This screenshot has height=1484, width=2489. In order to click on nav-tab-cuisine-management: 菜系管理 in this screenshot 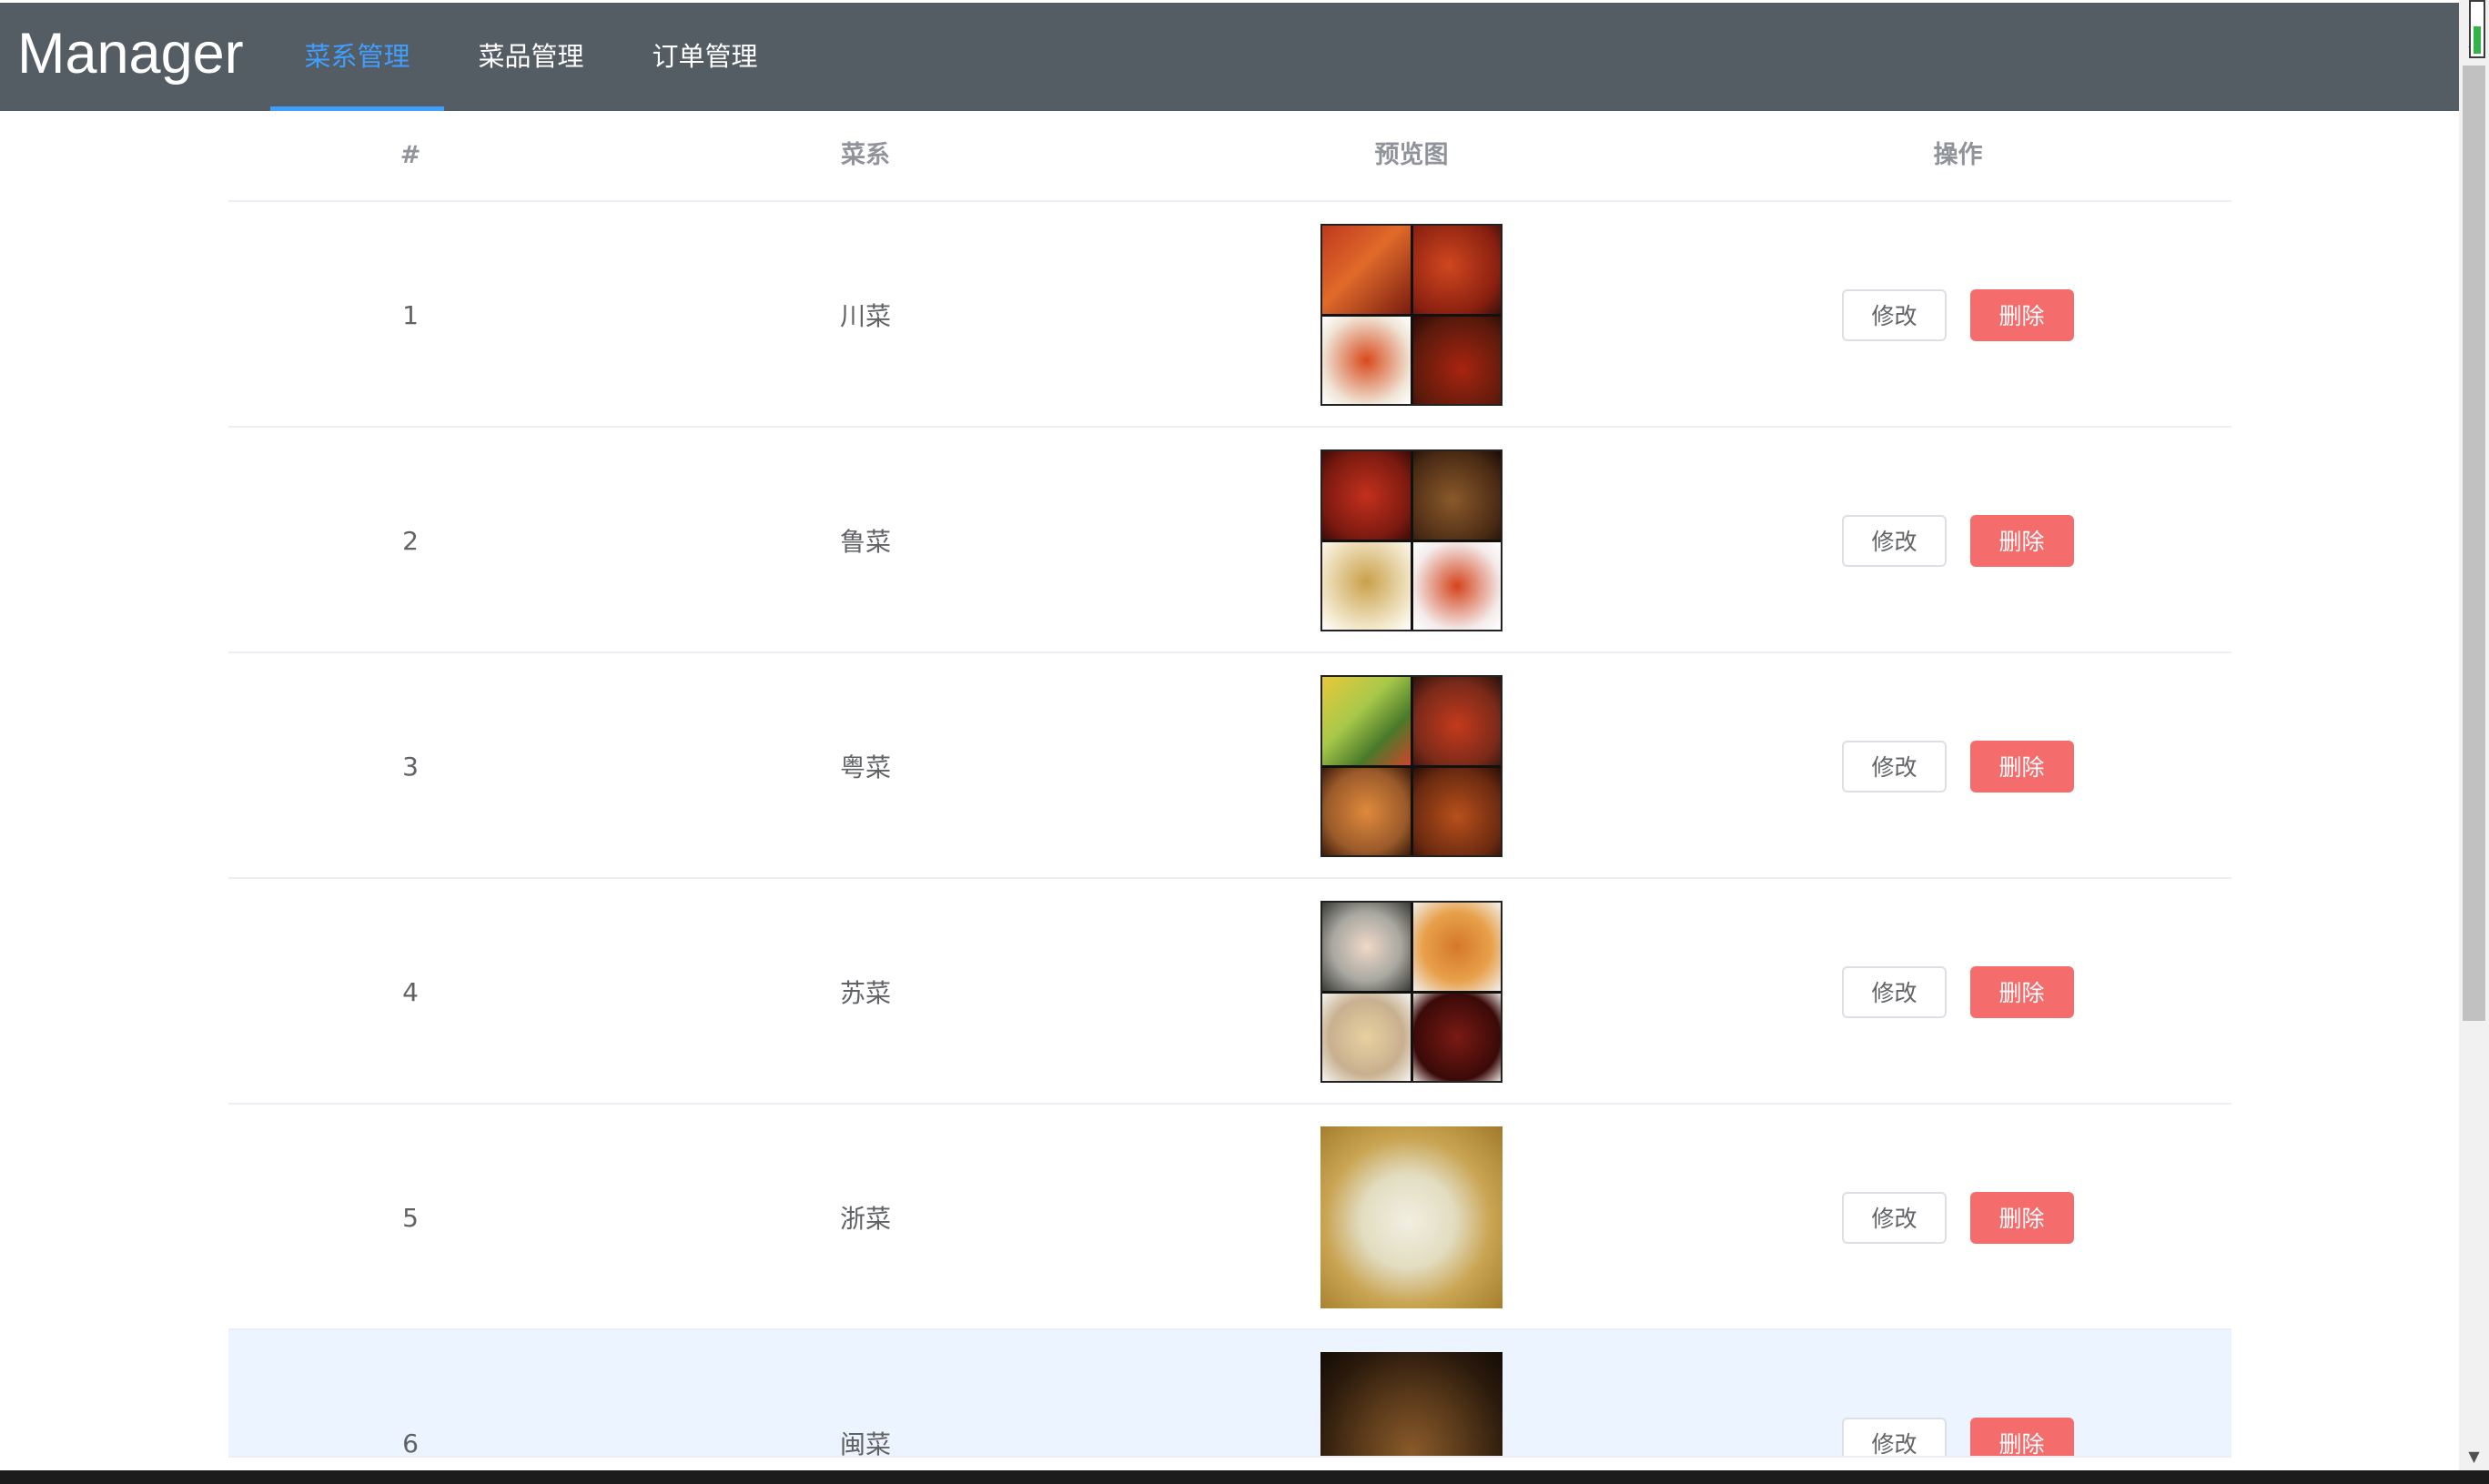, I will do `click(357, 57)`.